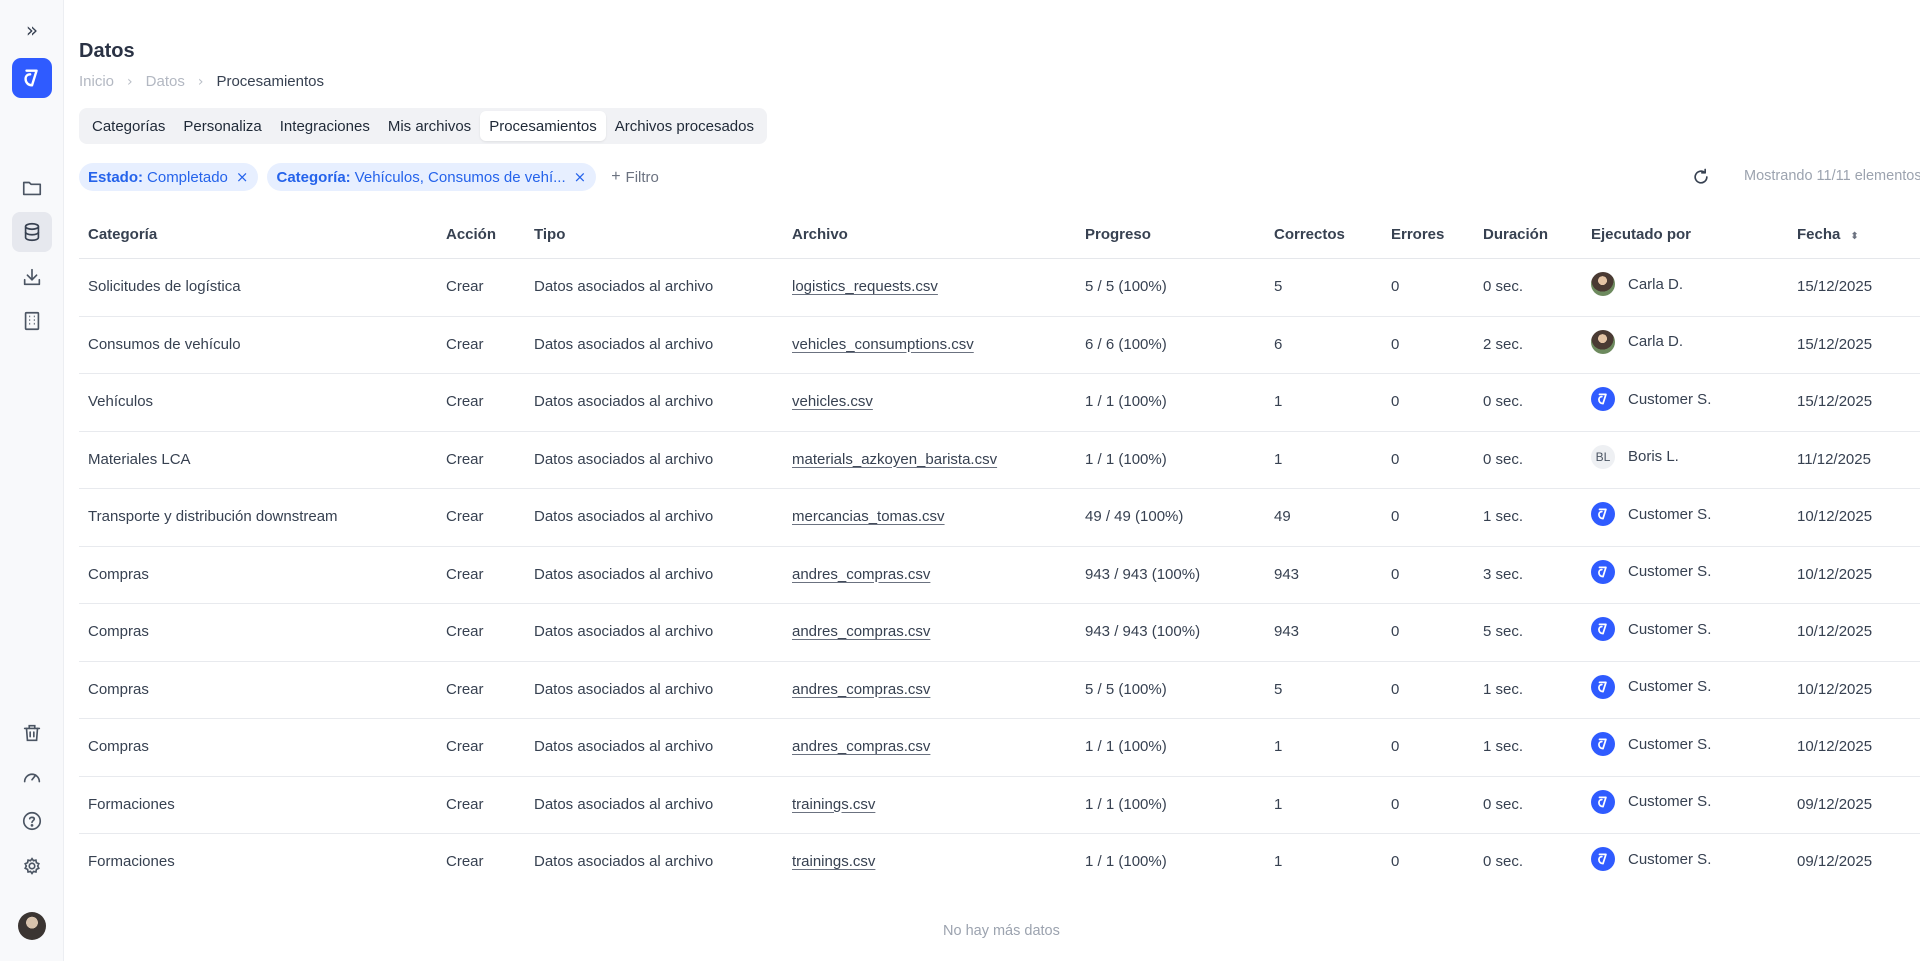 The image size is (1920, 961). I want to click on refresh-icon, so click(1701, 177).